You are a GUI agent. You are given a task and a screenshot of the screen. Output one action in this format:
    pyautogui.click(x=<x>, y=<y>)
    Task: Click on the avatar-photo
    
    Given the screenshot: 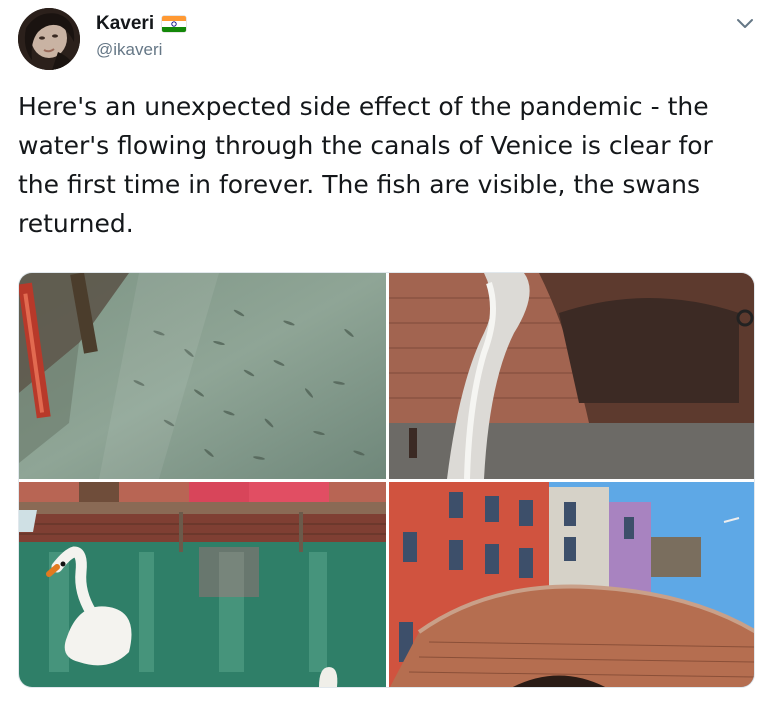 What is the action you would take?
    pyautogui.click(x=49, y=39)
    